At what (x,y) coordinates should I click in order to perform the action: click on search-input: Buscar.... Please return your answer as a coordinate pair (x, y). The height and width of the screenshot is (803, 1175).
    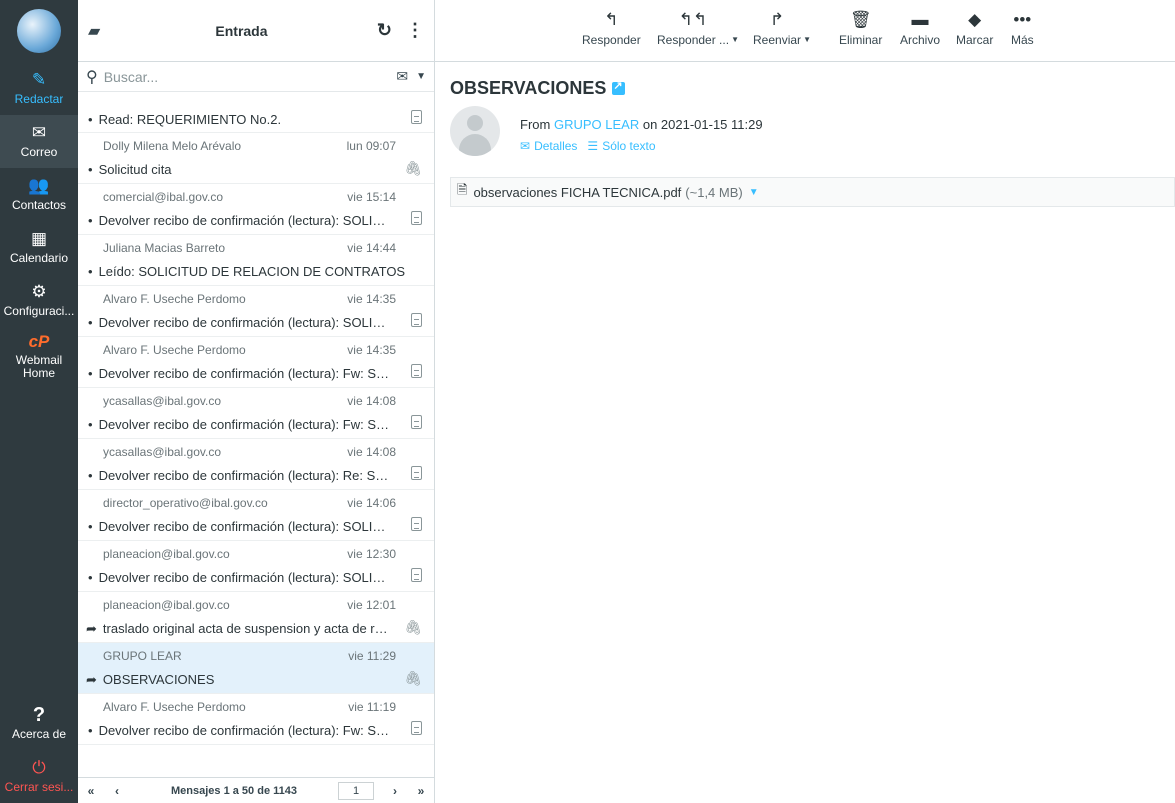
    Looking at the image, I should click on (250, 77).